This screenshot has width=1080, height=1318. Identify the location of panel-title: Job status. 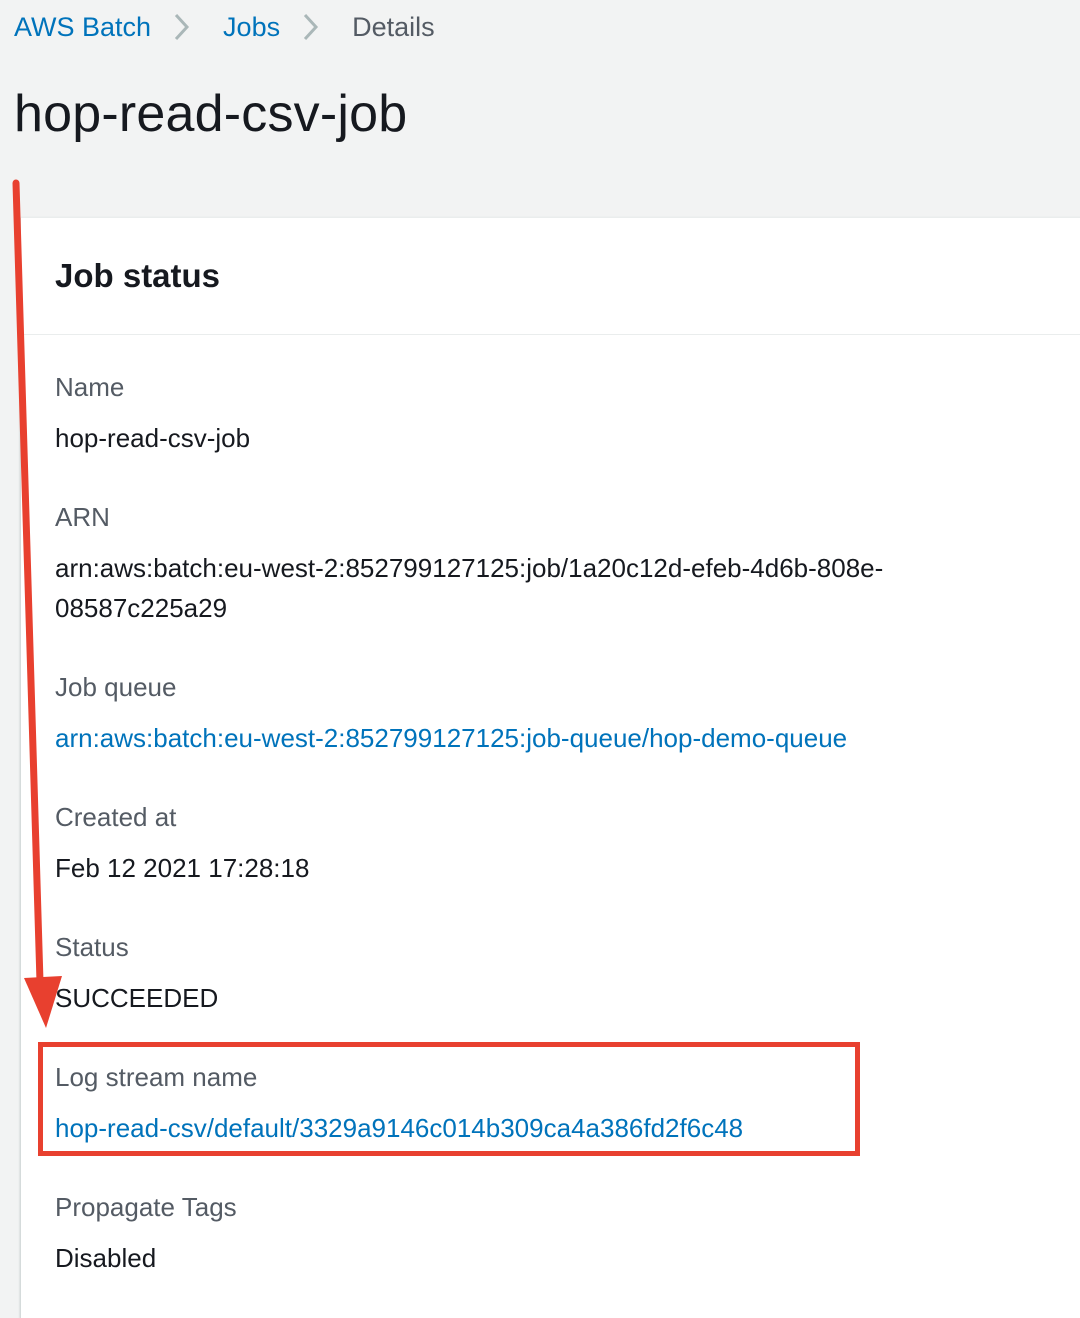
(138, 275).